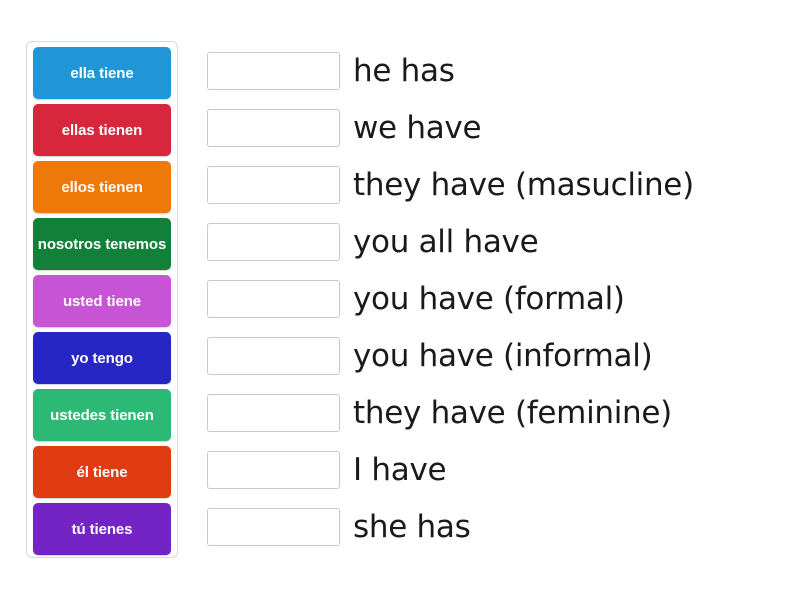  I want to click on draggable-tile: tú tienes, so click(102, 529).